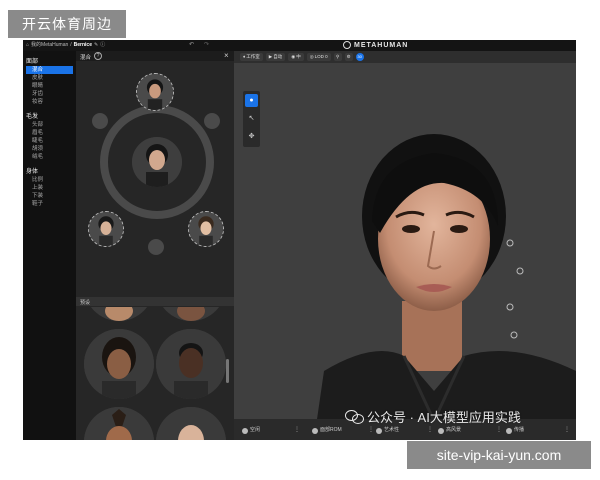 Image resolution: width=600 pixels, height=480 pixels. Describe the element at coordinates (359, 57) in the screenshot. I see `fps-badge: 30` at that location.